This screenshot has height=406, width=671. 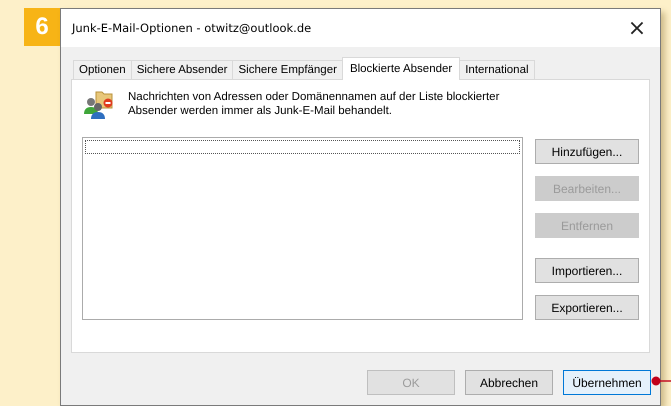 What do you see at coordinates (42, 27) in the screenshot?
I see `step-badge: 6` at bounding box center [42, 27].